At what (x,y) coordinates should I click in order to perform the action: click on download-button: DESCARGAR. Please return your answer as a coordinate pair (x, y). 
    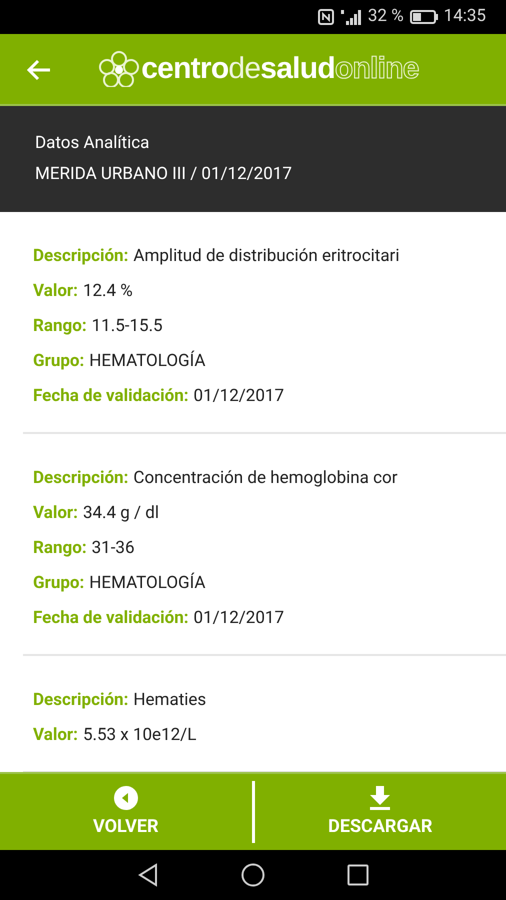
    Looking at the image, I should click on (380, 812).